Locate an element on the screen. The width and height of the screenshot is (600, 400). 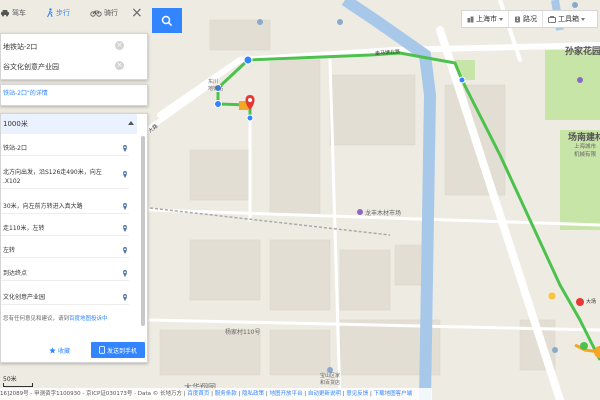
traffic-label: 路况 is located at coordinates (530, 19).